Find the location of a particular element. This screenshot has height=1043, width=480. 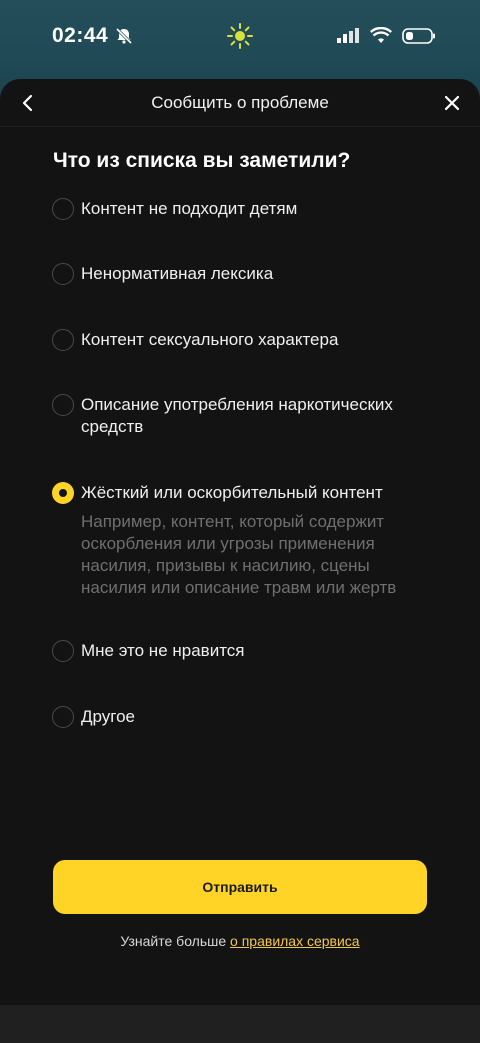

option-sexual-content: Контент сексуального характера is located at coordinates (242, 340).